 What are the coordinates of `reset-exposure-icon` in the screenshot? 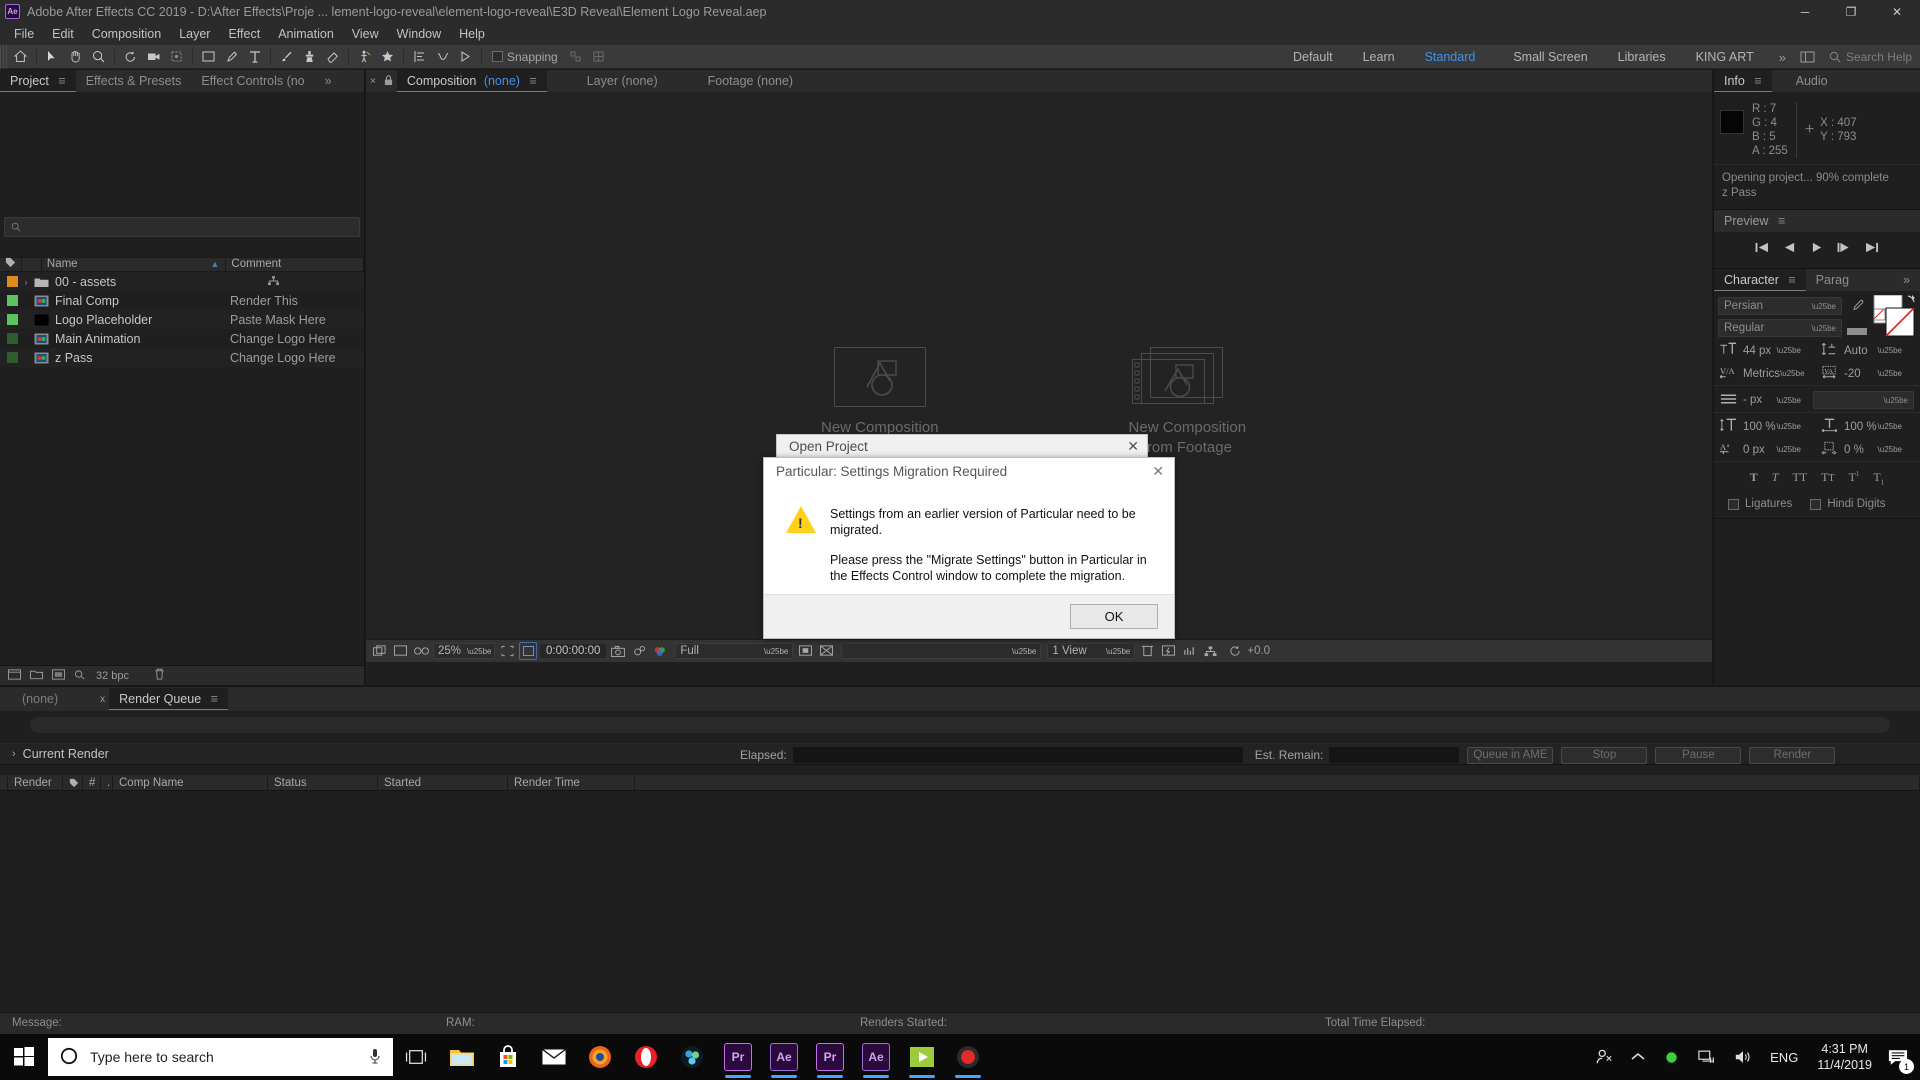 It's located at (1235, 651).